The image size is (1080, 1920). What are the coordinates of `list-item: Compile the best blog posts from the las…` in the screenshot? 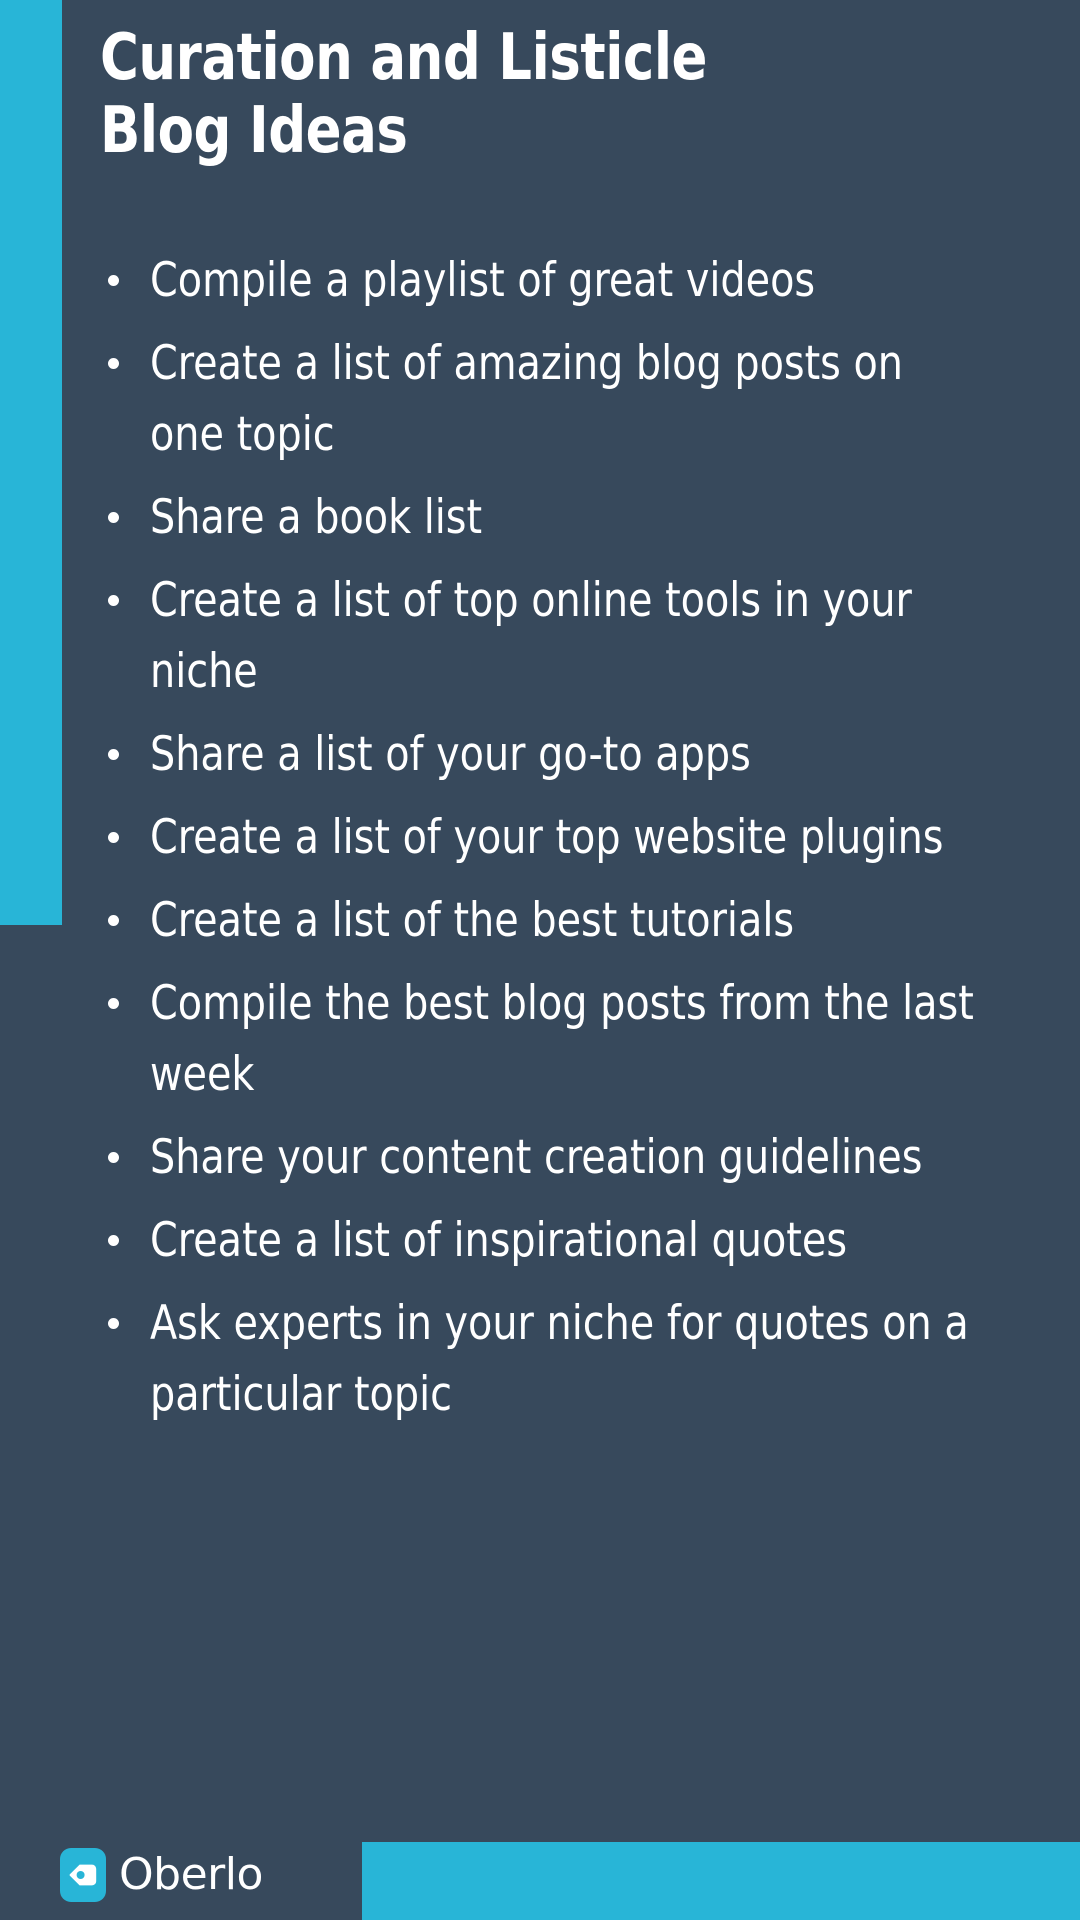 It's located at (540, 1039).